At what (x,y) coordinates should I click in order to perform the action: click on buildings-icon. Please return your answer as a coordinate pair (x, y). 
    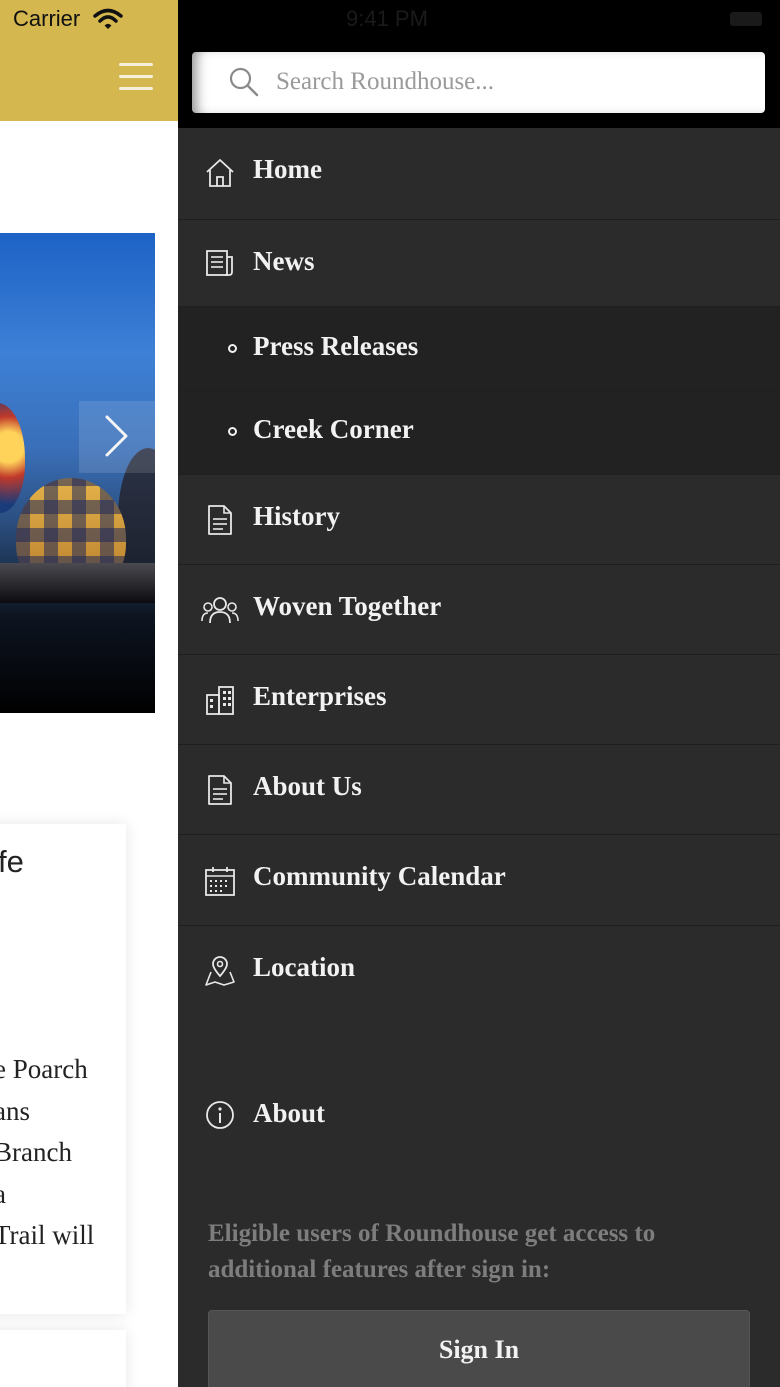
    Looking at the image, I should click on (220, 700).